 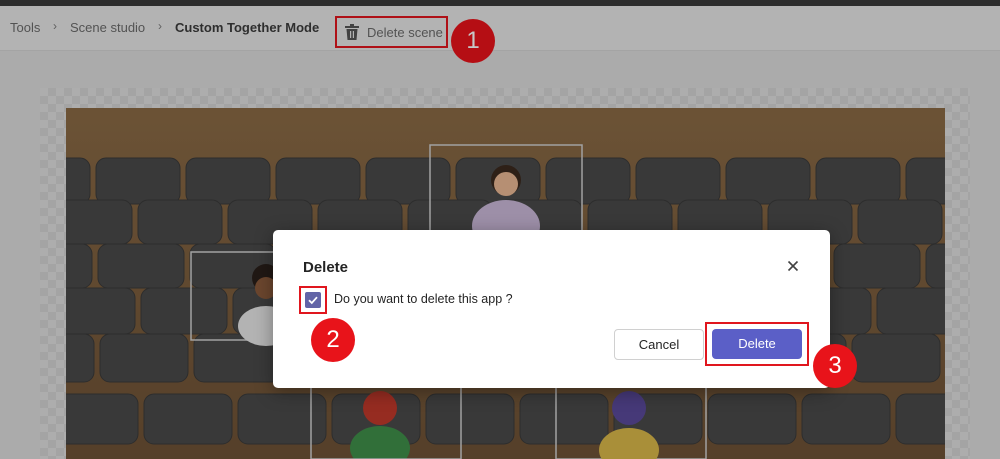 I want to click on confirm-checkbox, so click(x=313, y=300).